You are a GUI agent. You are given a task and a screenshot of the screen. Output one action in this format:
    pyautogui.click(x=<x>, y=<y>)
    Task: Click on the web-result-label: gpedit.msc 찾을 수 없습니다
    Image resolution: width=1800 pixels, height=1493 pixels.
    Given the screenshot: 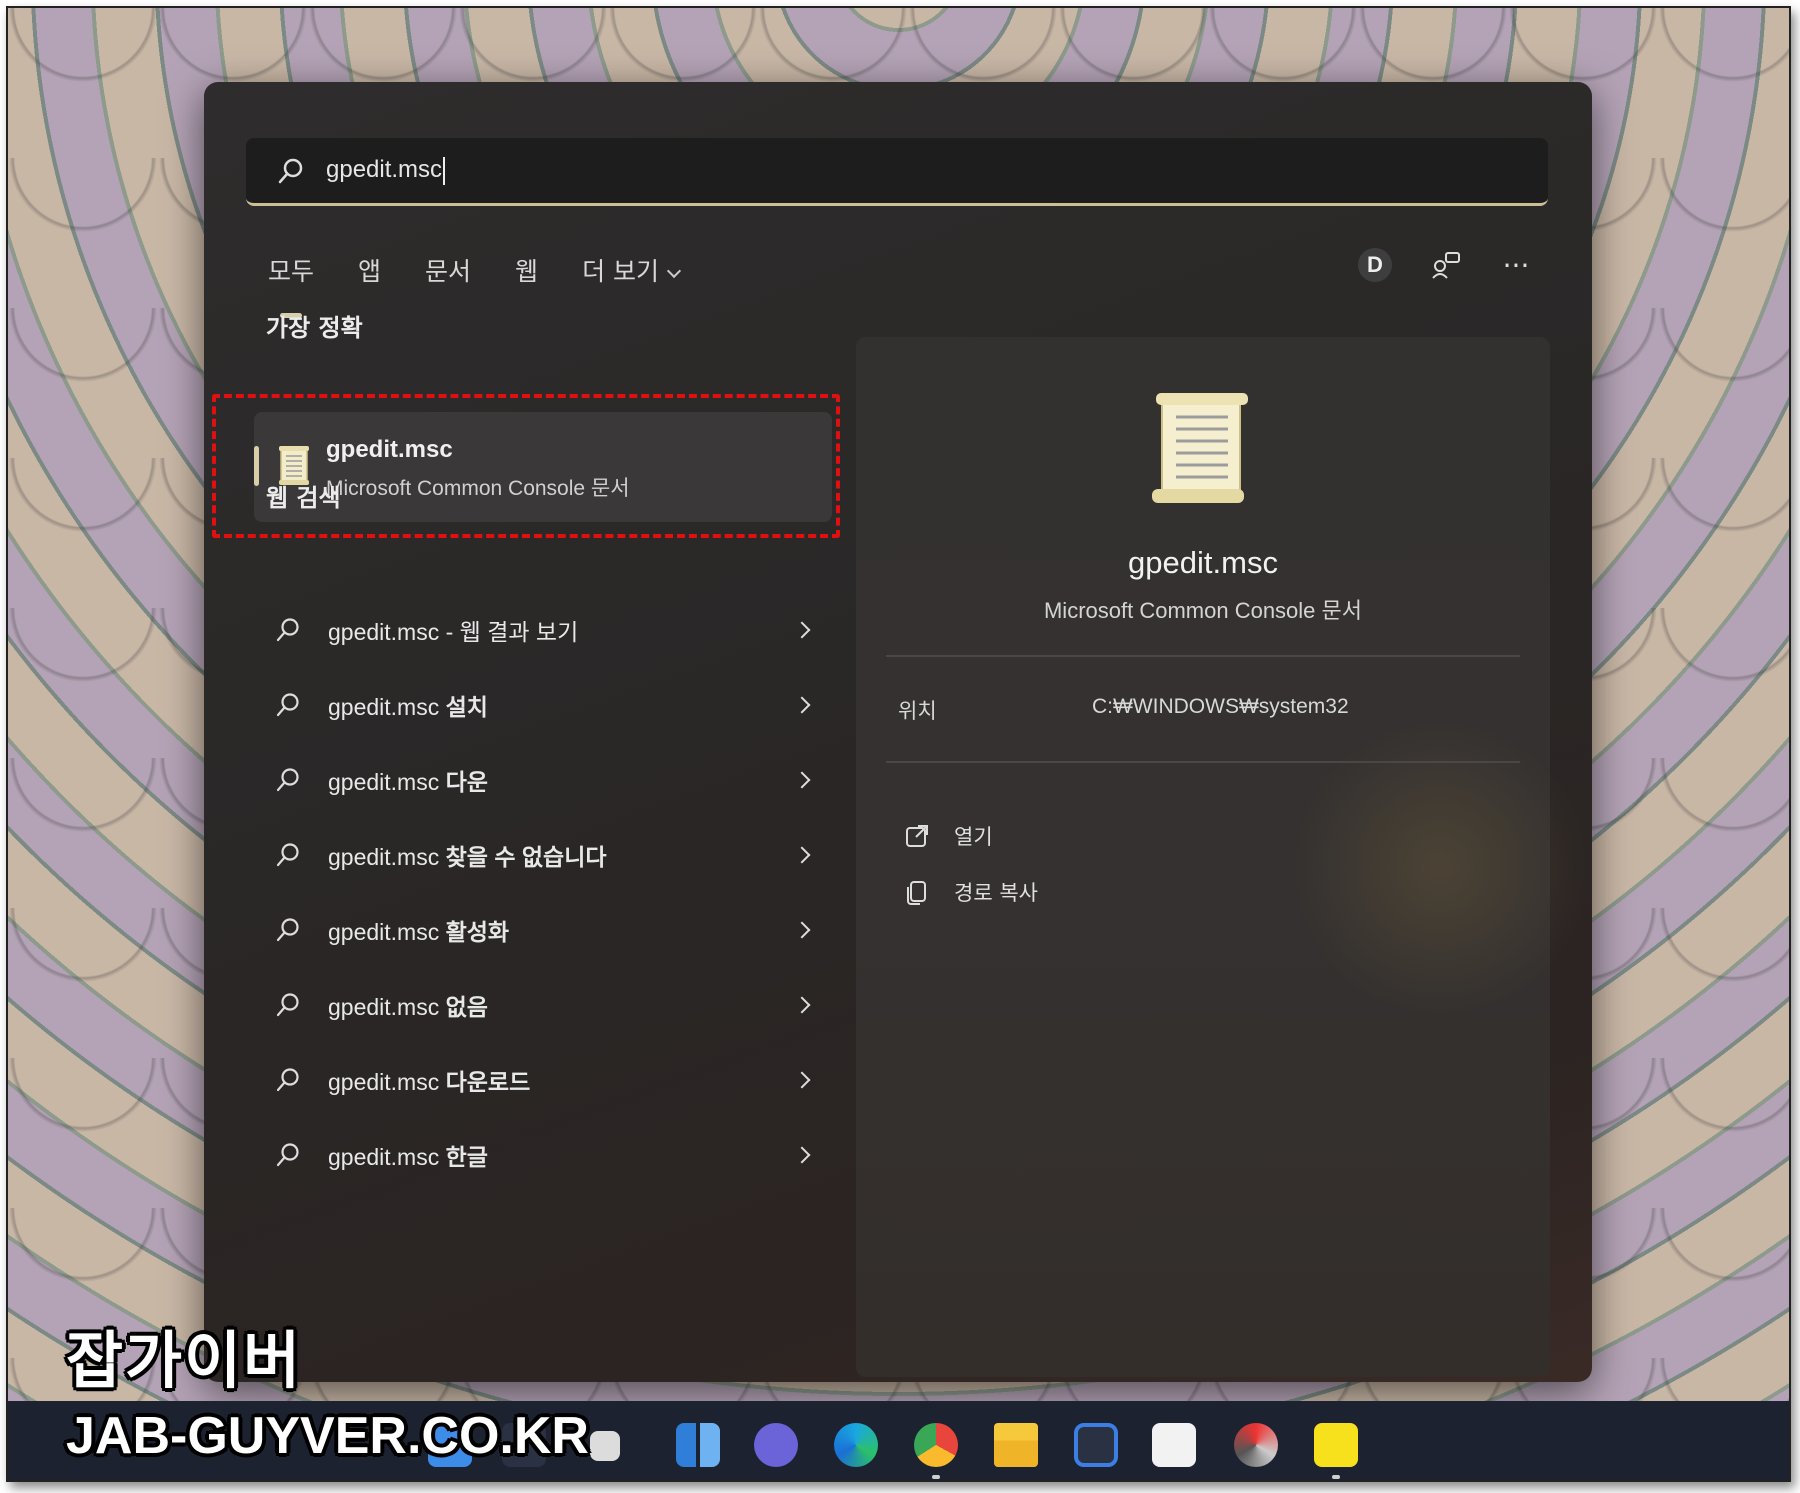 What is the action you would take?
    pyautogui.click(x=467, y=855)
    